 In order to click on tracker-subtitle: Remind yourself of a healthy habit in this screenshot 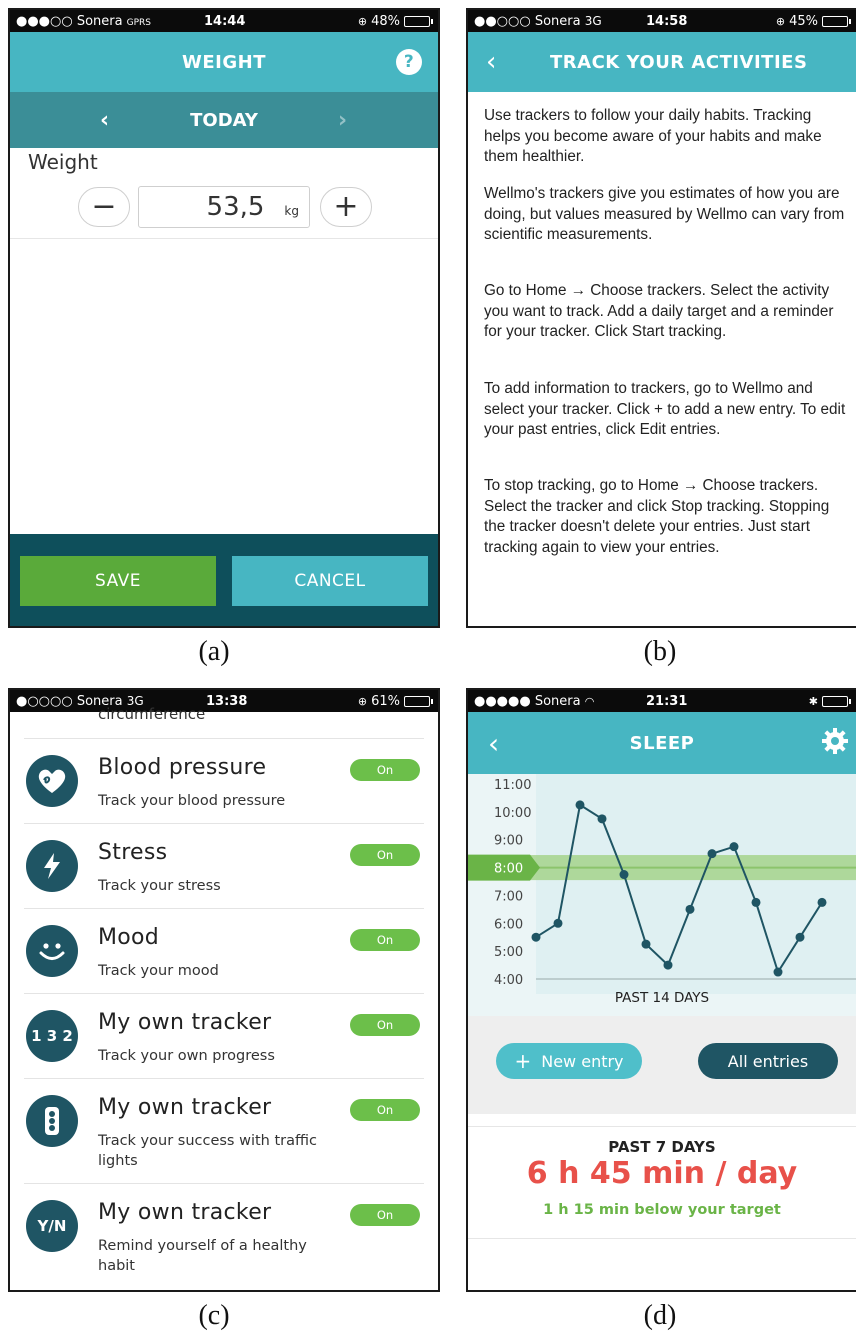, I will do `click(202, 1256)`.